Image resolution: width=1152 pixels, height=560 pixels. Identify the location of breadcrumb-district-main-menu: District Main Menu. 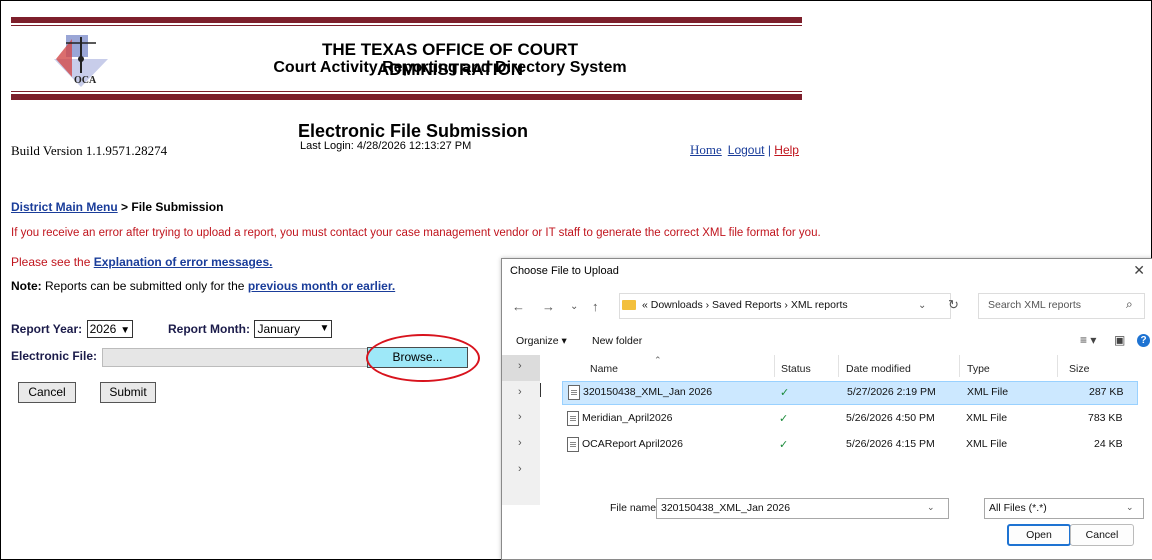
(64, 207).